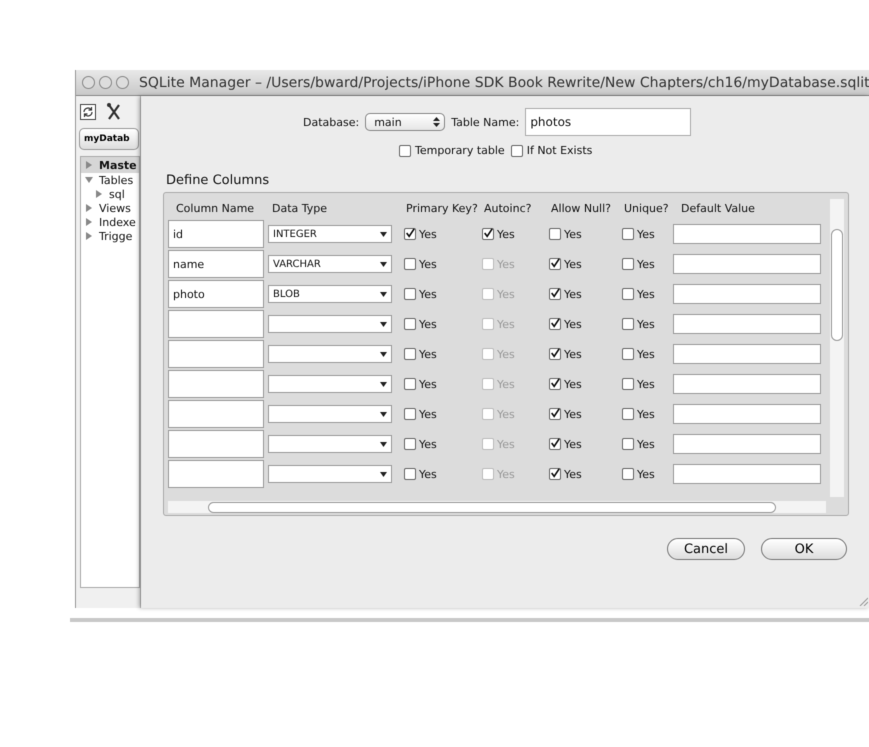 The image size is (869, 747). Describe the element at coordinates (551, 150) in the screenshot. I see `option-checkbox: If Not Exists` at that location.